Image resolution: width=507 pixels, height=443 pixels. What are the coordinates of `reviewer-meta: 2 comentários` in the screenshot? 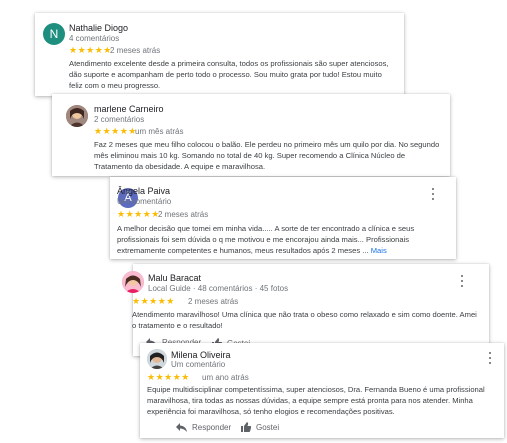 It's located at (119, 119).